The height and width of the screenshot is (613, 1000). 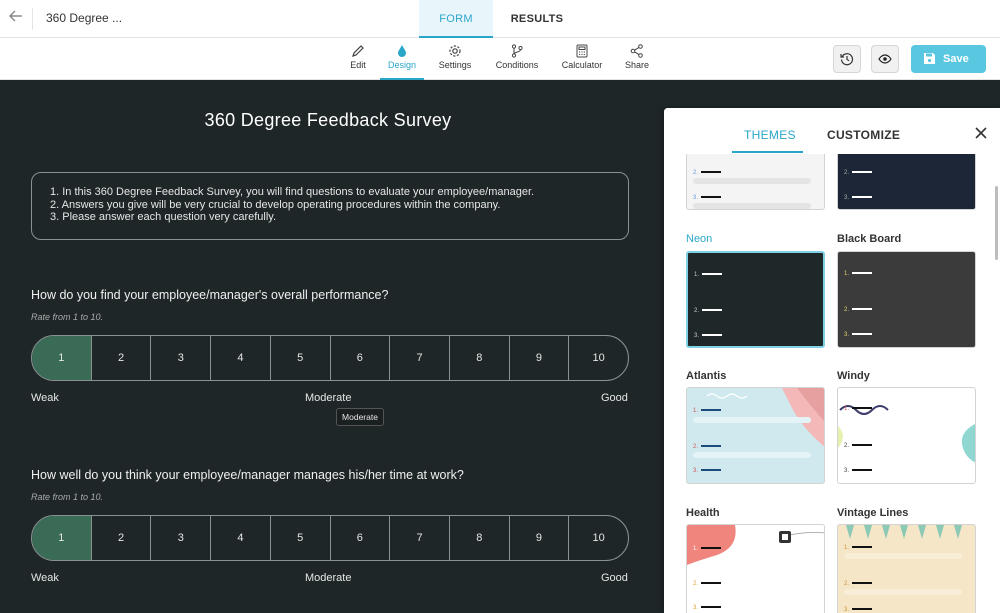 What do you see at coordinates (637, 59) in the screenshot?
I see `toolbar-share: Share` at bounding box center [637, 59].